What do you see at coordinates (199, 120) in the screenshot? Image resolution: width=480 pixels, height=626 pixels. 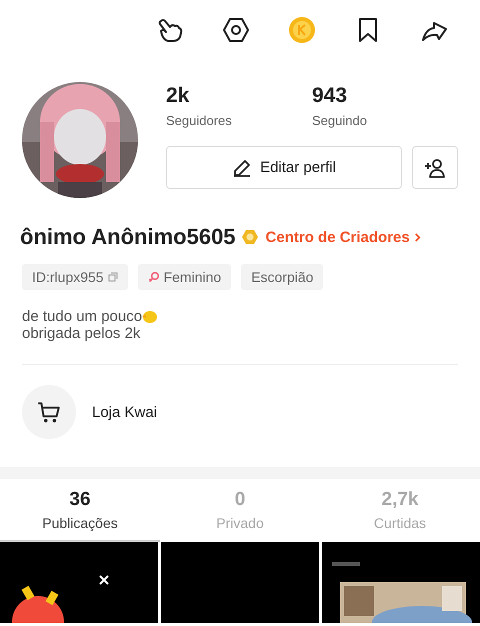 I see `stat-label: Seguidores` at bounding box center [199, 120].